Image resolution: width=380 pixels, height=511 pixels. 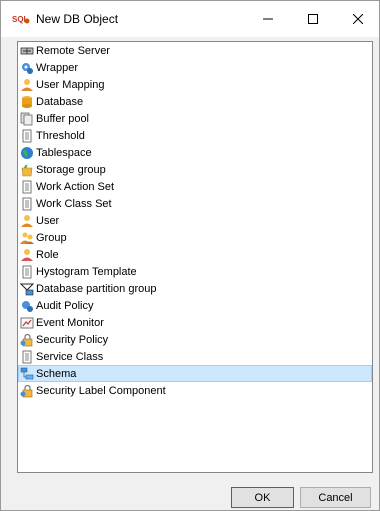 I want to click on list-item: Wrapper, so click(x=195, y=67).